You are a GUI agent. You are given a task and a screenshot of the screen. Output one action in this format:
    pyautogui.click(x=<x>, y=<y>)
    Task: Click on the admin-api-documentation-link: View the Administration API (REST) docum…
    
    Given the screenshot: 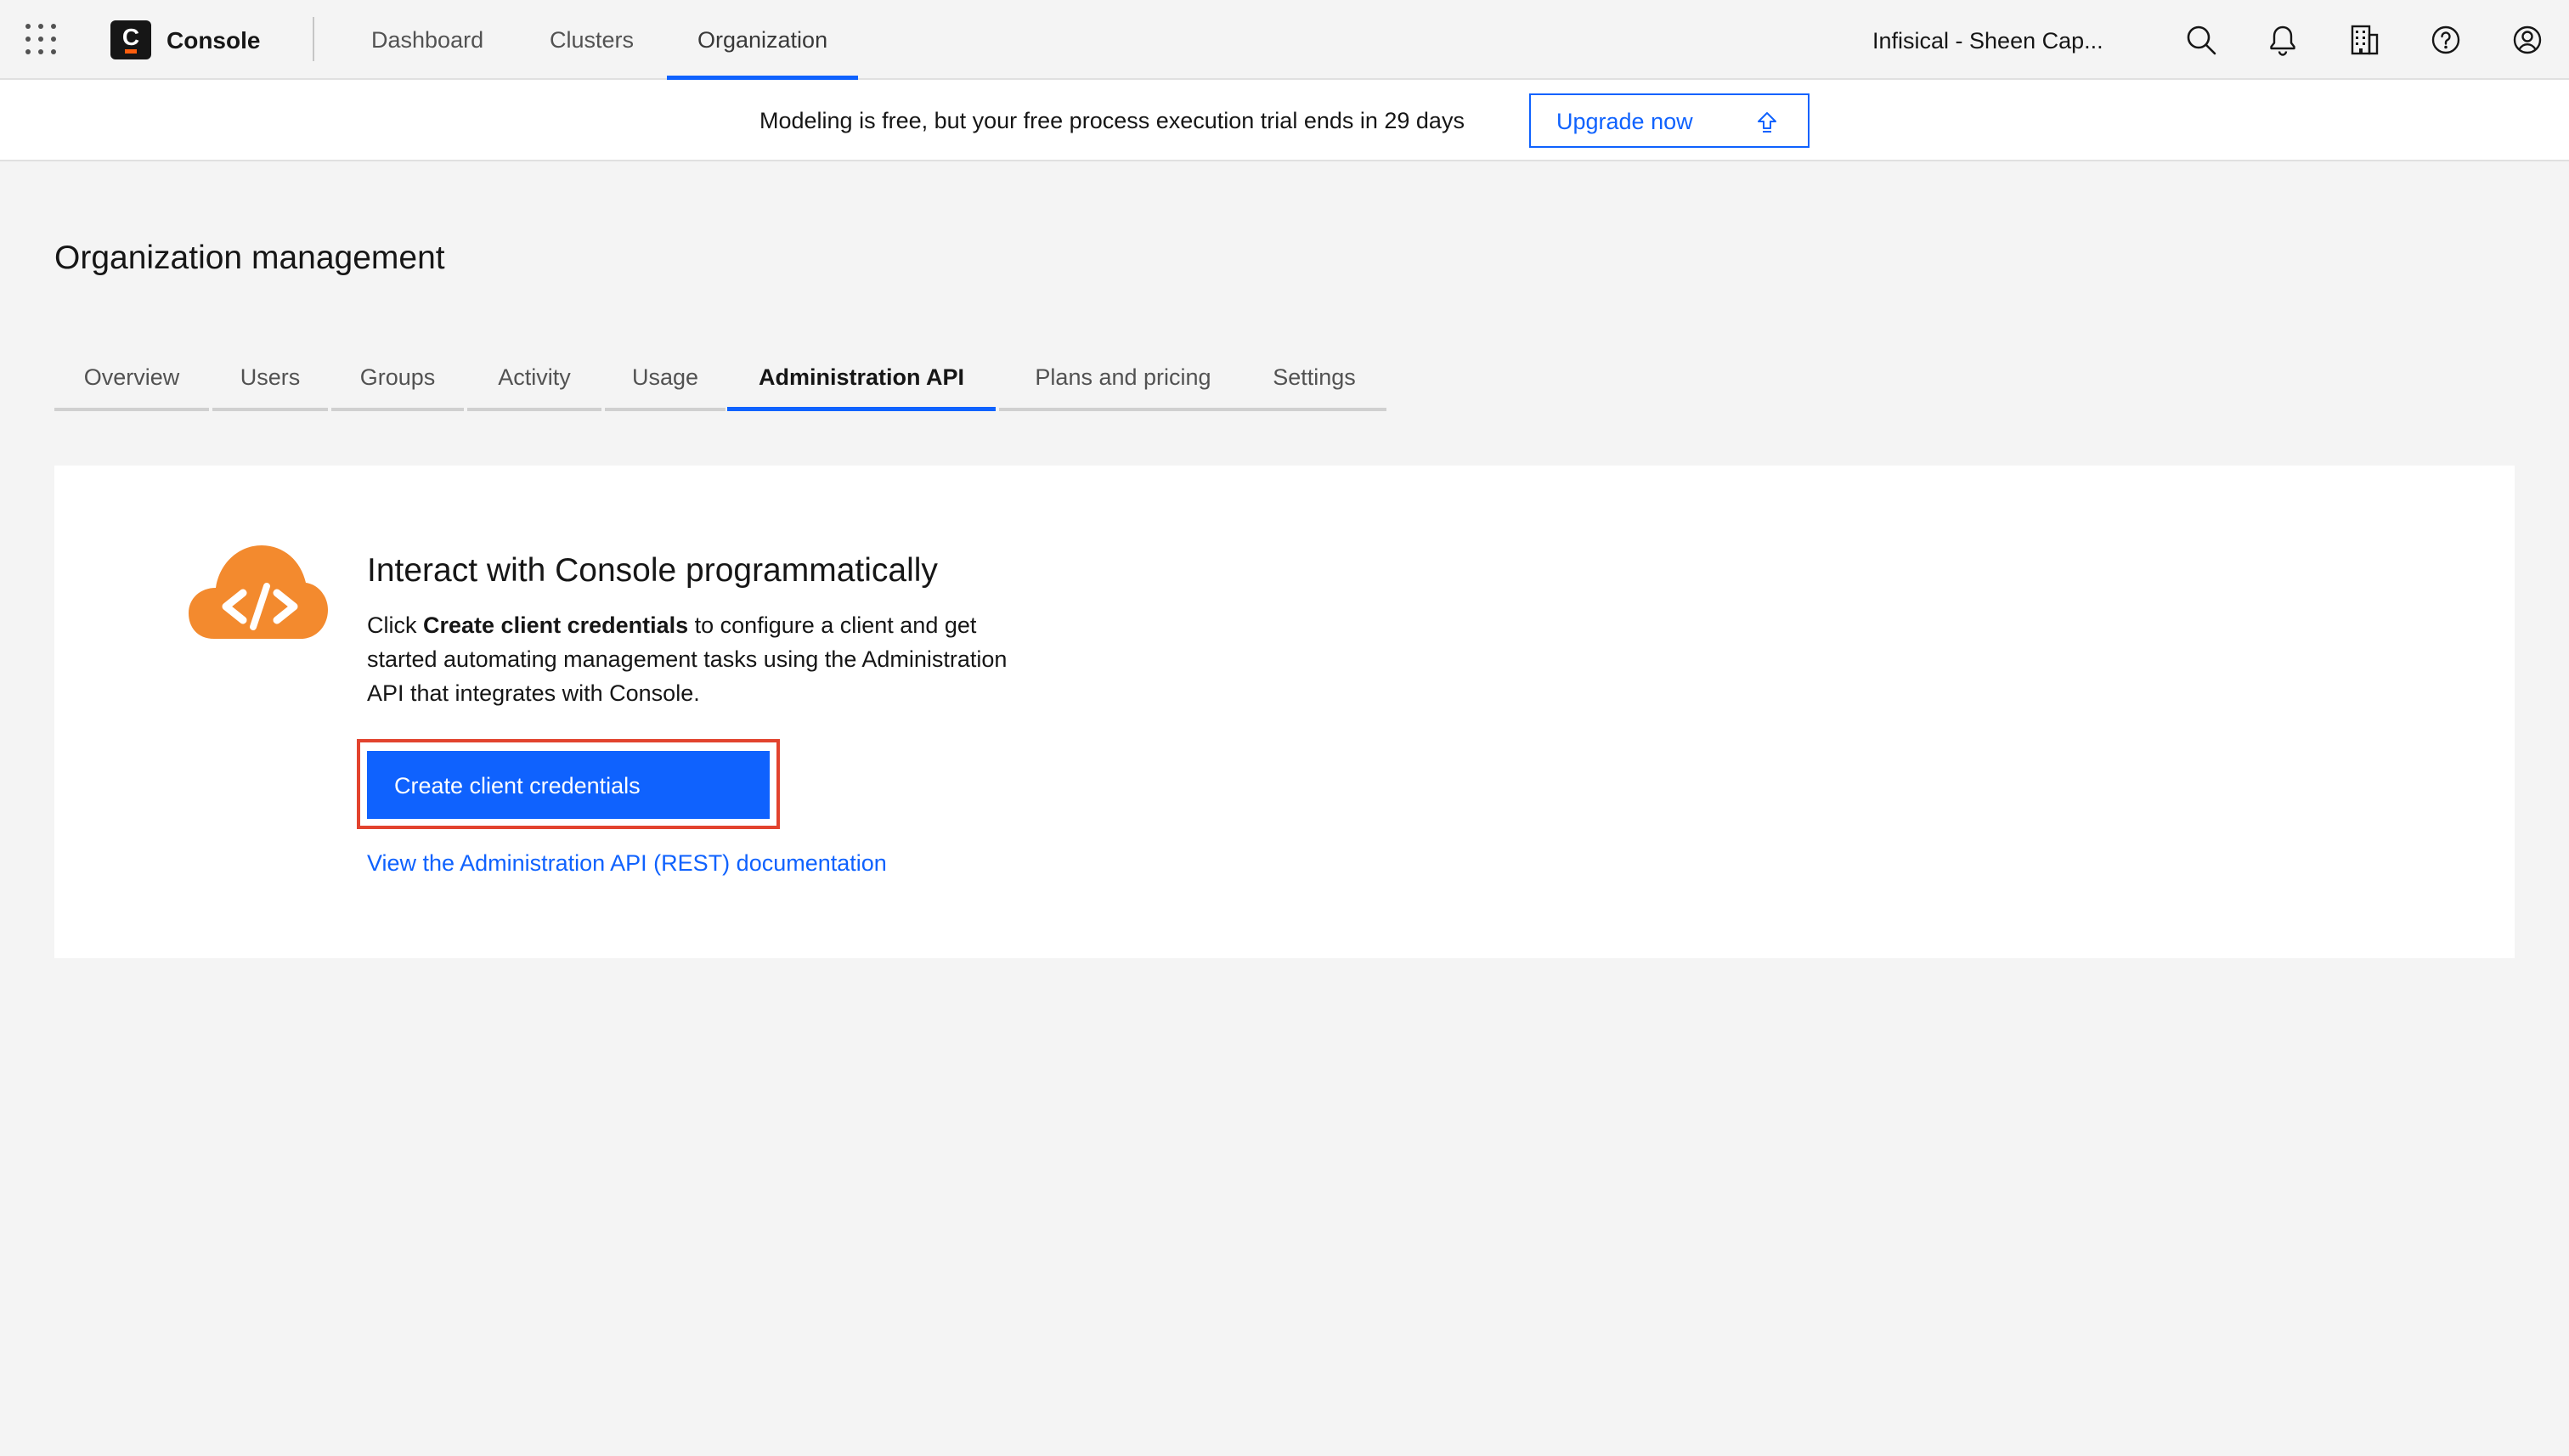 What is the action you would take?
    pyautogui.click(x=627, y=863)
    